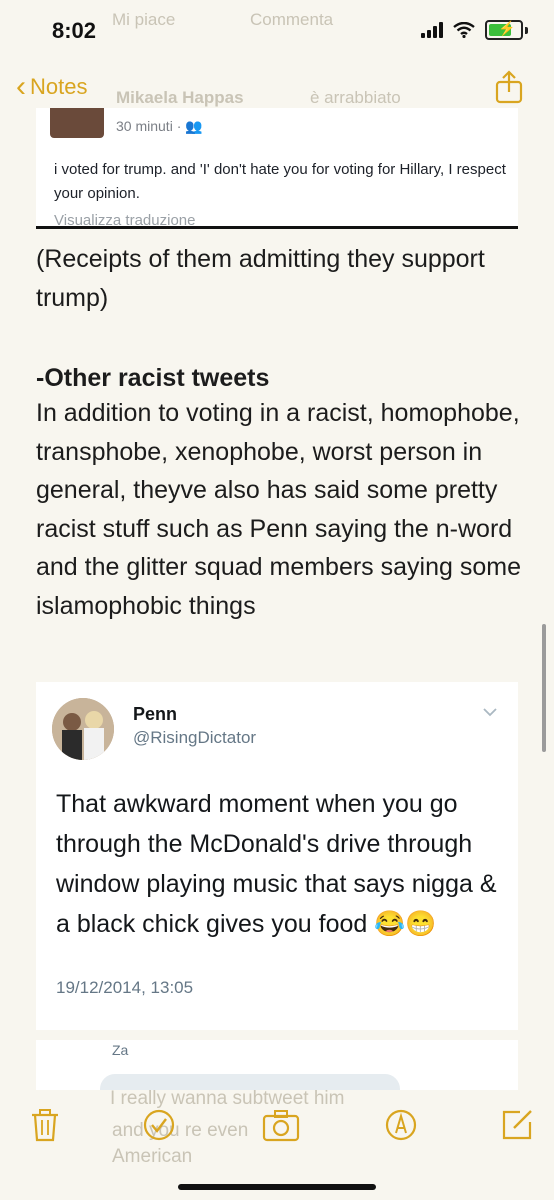 This screenshot has width=554, height=1200. I want to click on share-icon, so click(509, 87).